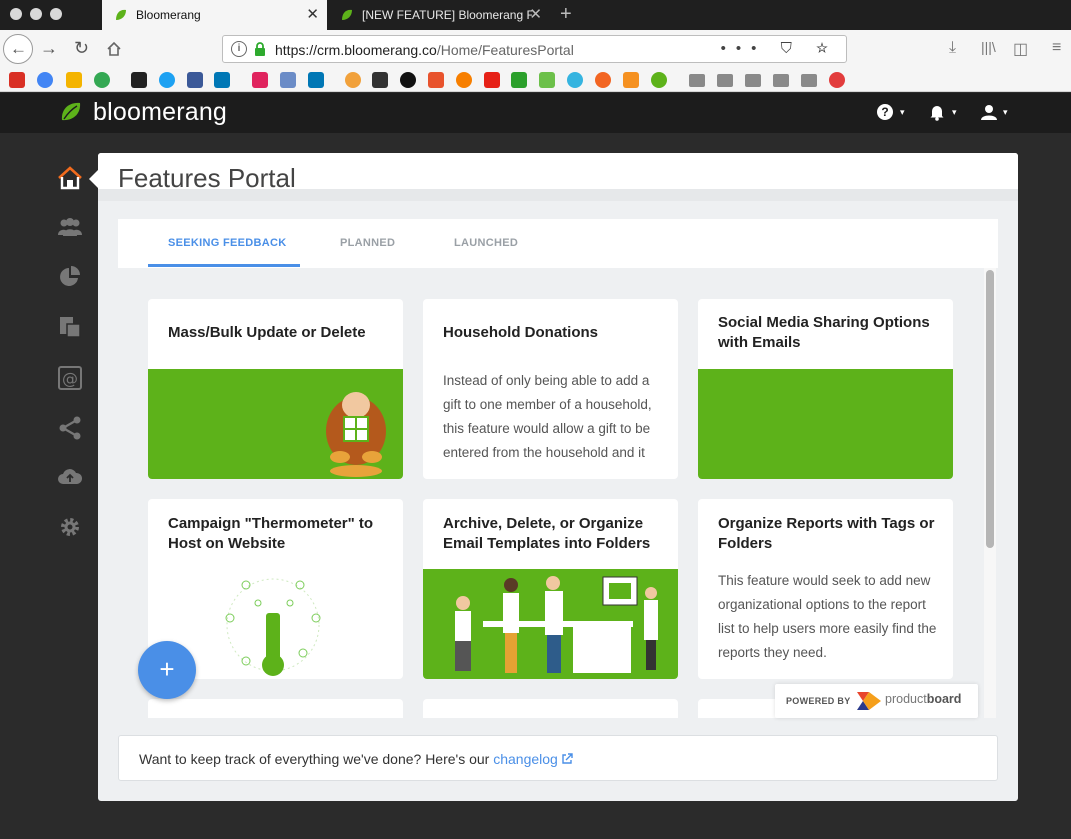 The image size is (1071, 839). I want to click on user-icon, so click(989, 112).